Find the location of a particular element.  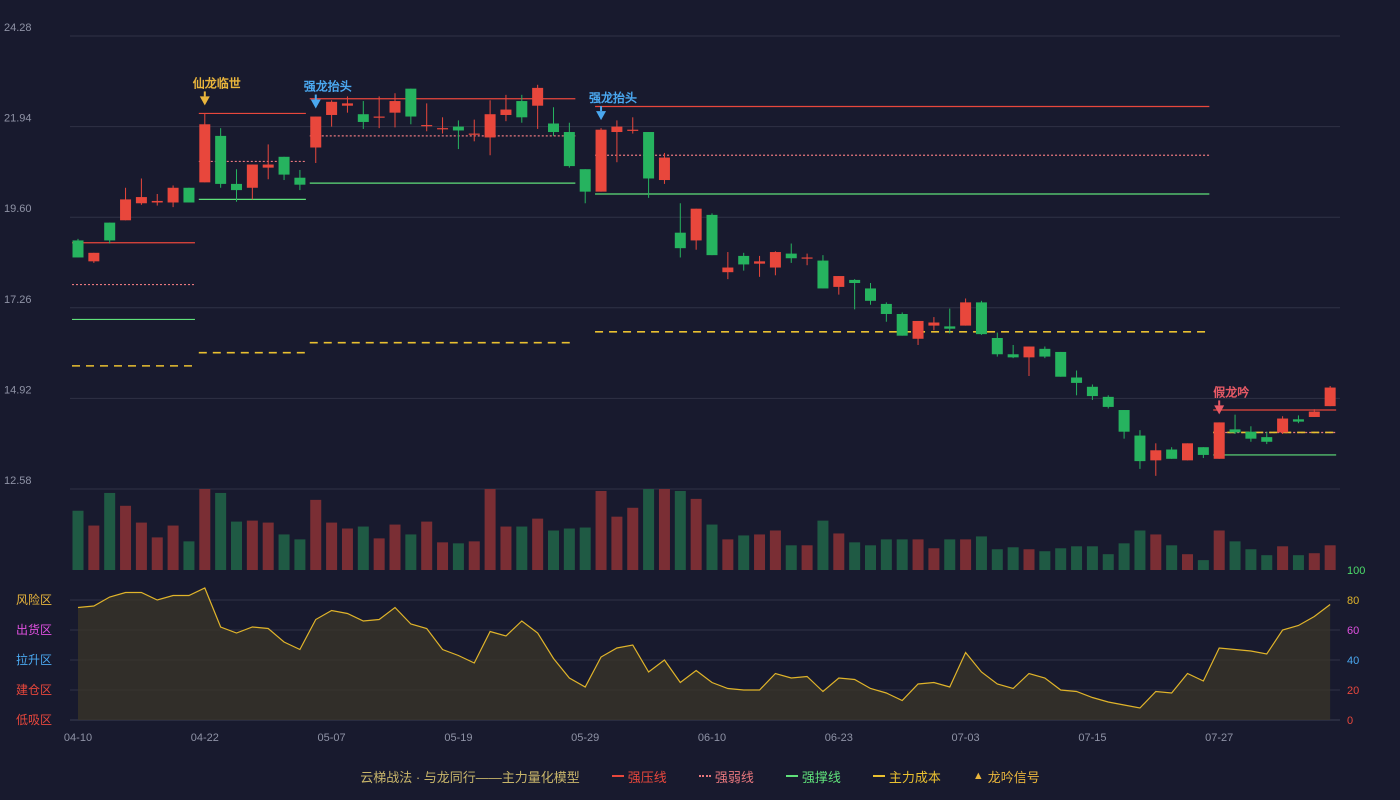

signal-label: 假龙吟 is located at coordinates (1231, 391).